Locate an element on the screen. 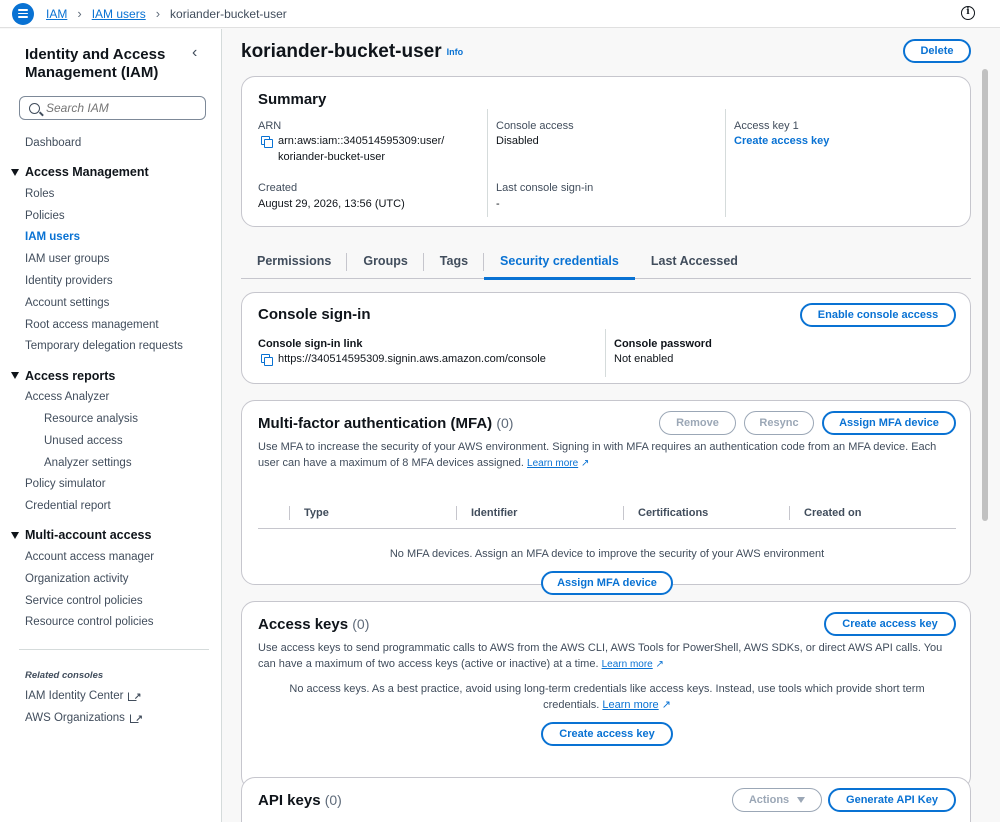  resync-mfa-button: Resync is located at coordinates (779, 423).